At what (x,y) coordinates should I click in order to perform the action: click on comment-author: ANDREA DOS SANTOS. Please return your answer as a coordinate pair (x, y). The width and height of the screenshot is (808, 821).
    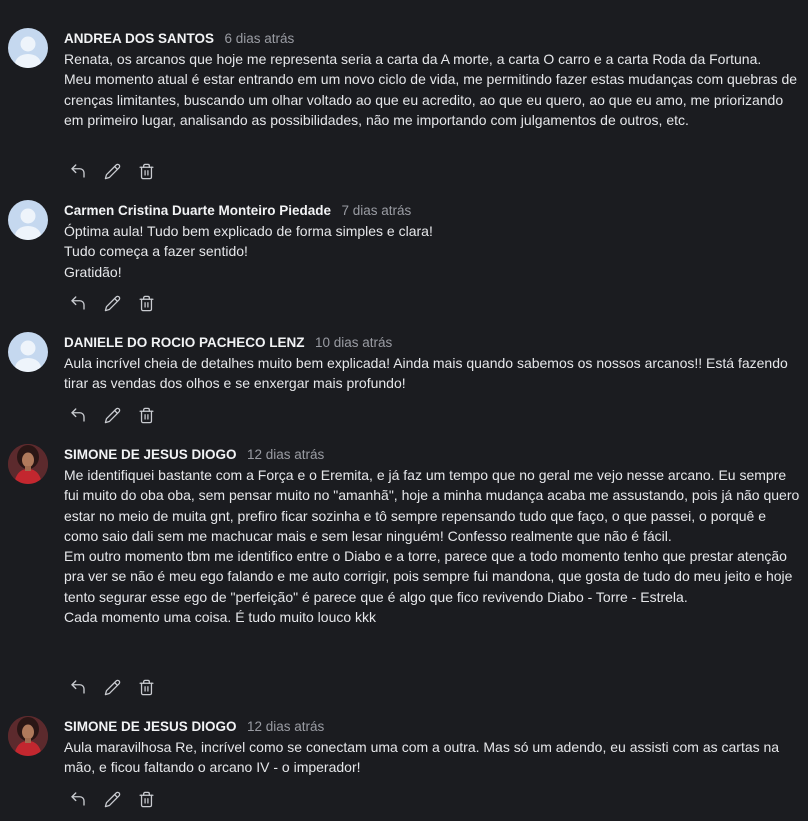
    Looking at the image, I should click on (139, 38).